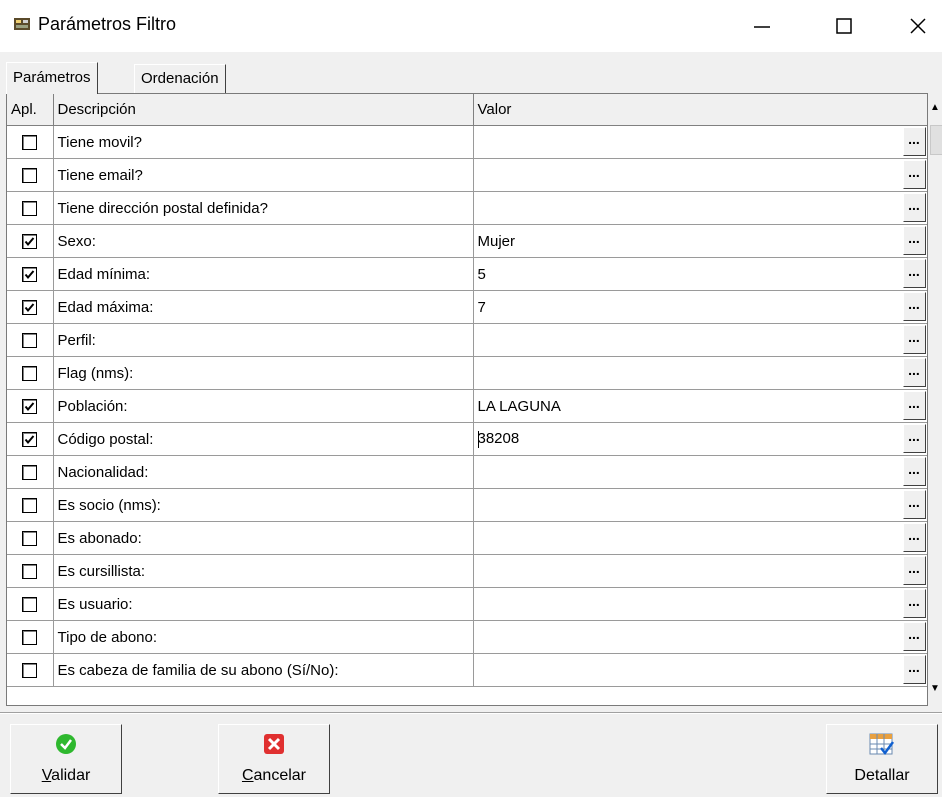 The width and height of the screenshot is (942, 797). I want to click on descripcion-cell: Edad máxima:, so click(263, 307).